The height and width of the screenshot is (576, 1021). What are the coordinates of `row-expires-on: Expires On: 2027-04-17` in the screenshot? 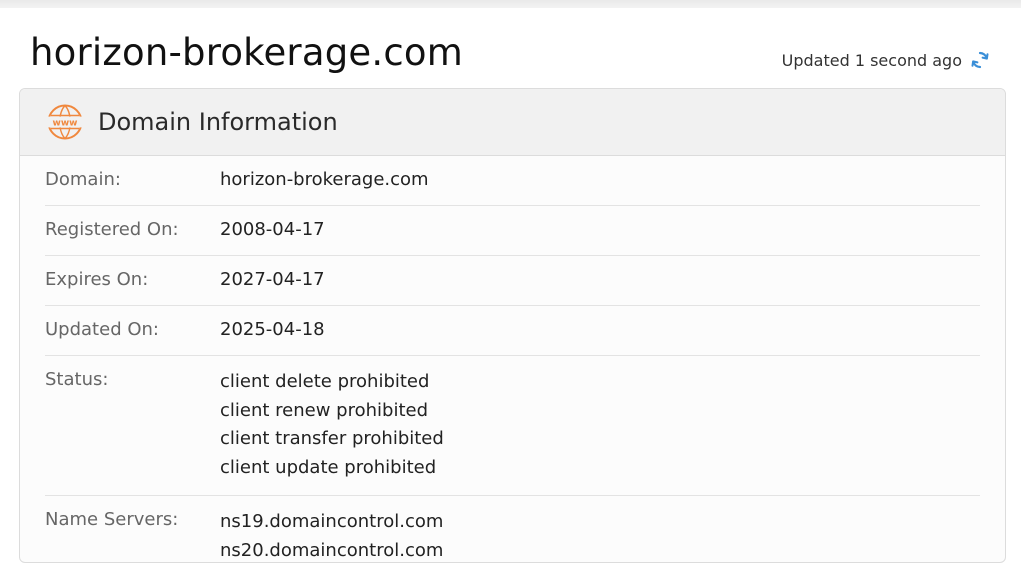 It's located at (512, 281).